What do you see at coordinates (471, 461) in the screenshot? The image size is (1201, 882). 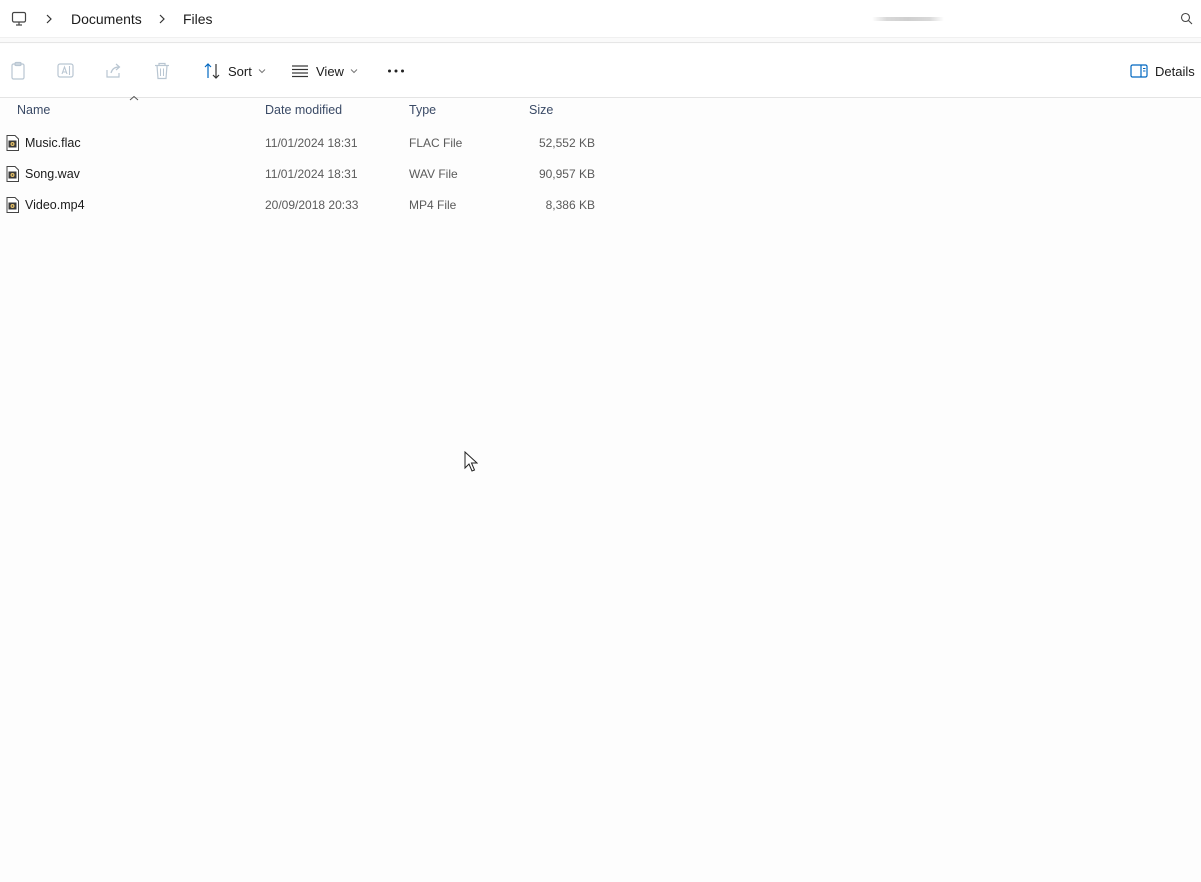 I see `mouse-pointer-icon` at bounding box center [471, 461].